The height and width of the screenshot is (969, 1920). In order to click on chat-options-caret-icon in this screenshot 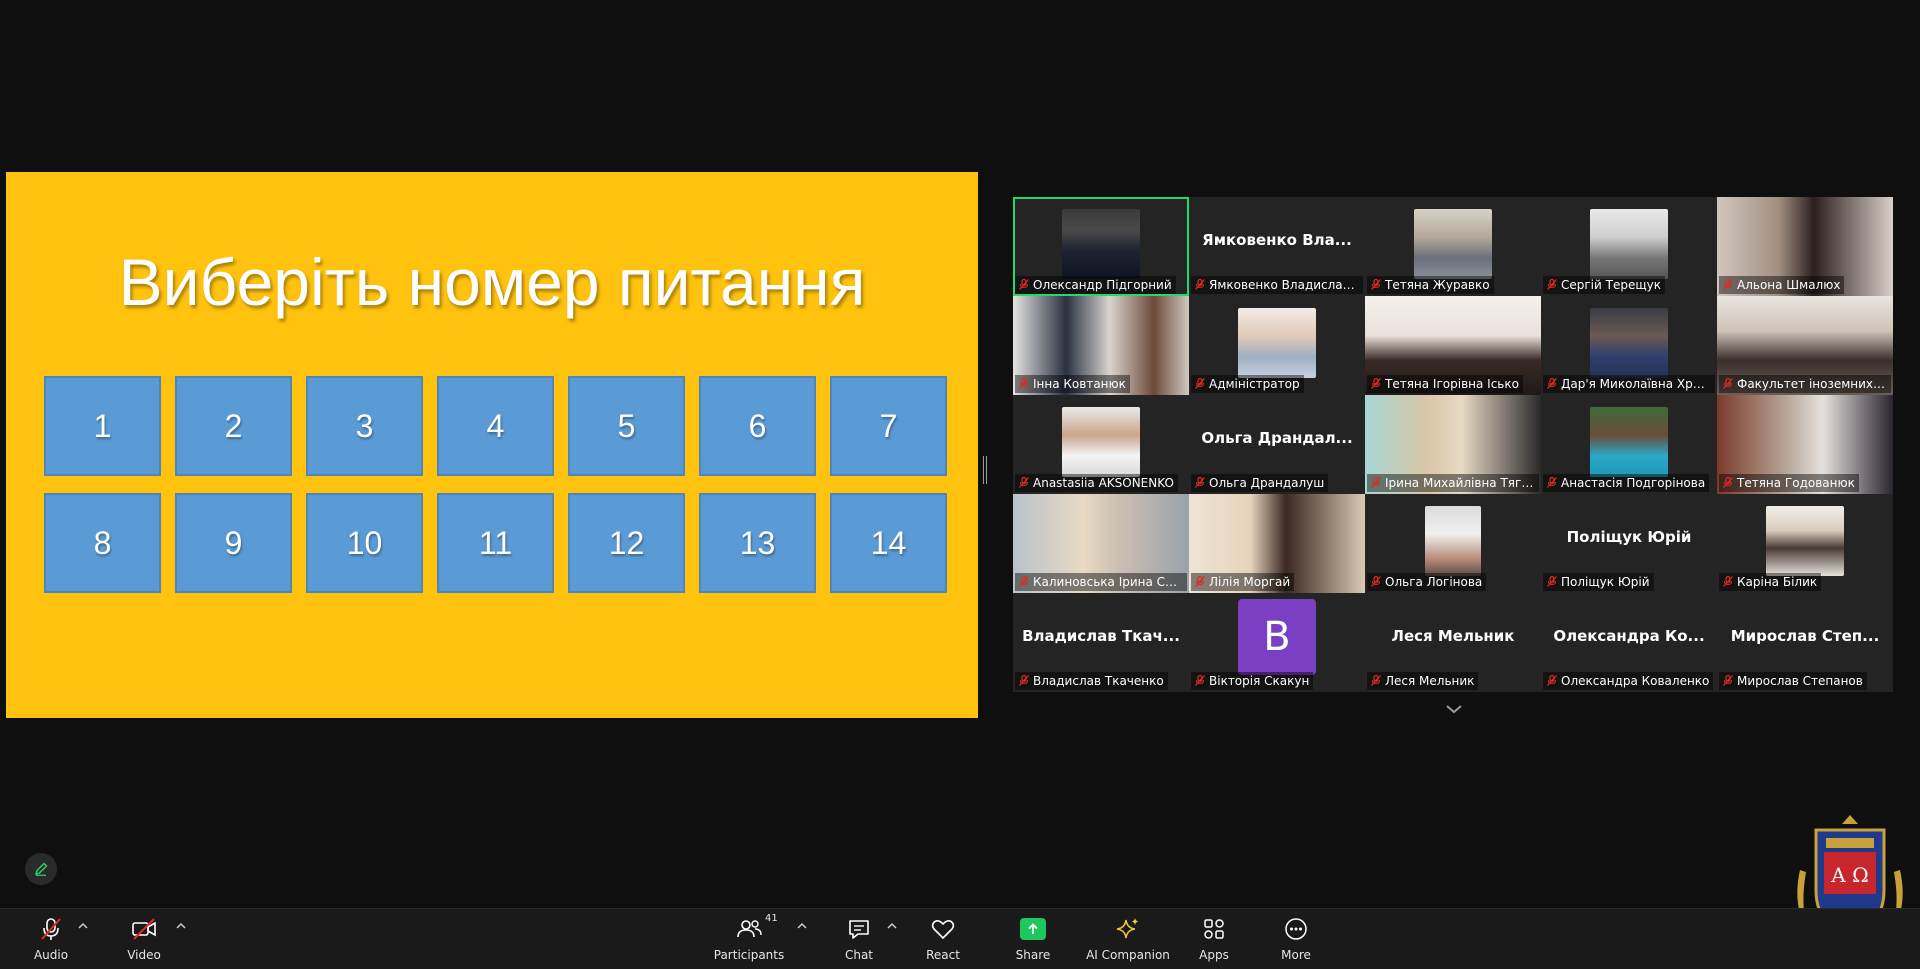, I will do `click(892, 926)`.